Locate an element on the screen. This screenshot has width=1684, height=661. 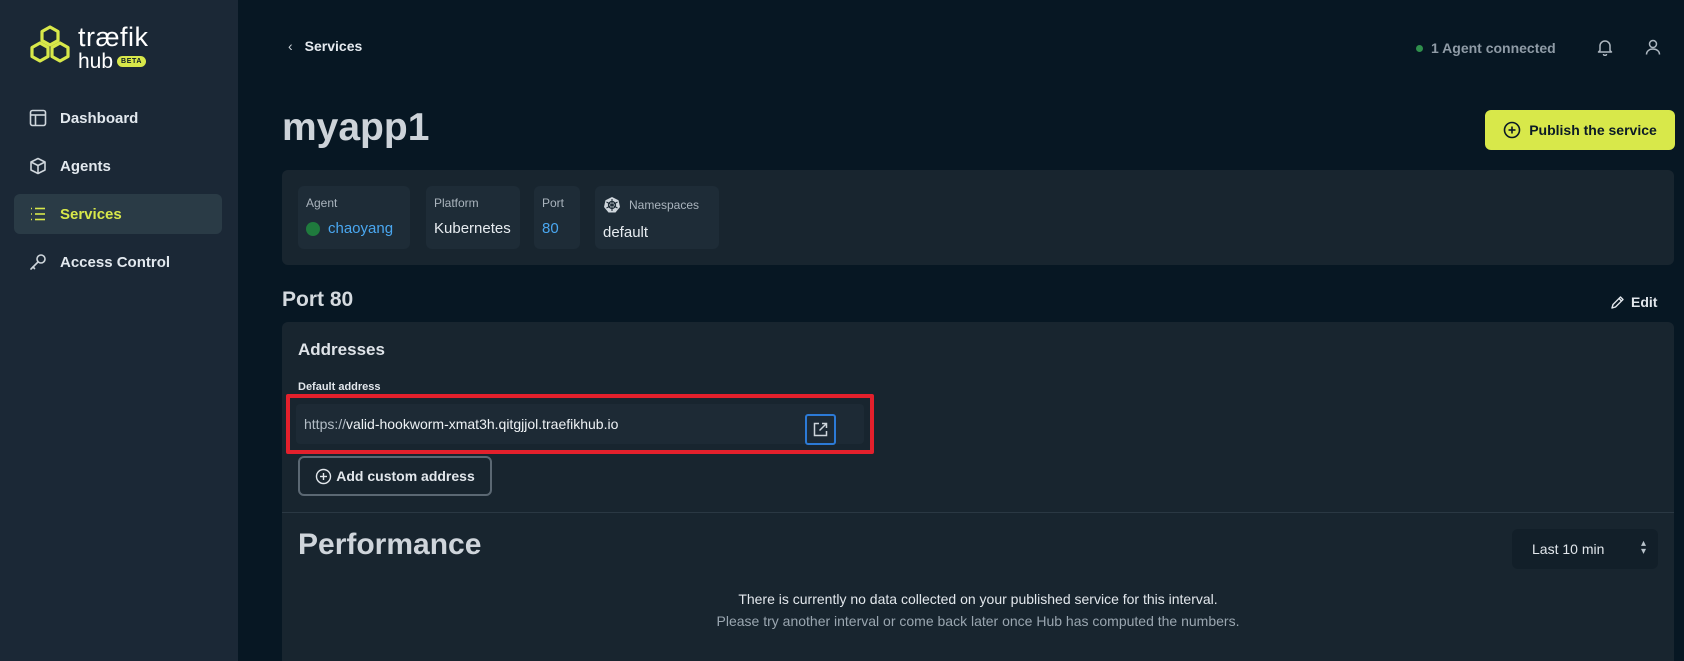
sidebar-item-services: Services is located at coordinates (118, 214).